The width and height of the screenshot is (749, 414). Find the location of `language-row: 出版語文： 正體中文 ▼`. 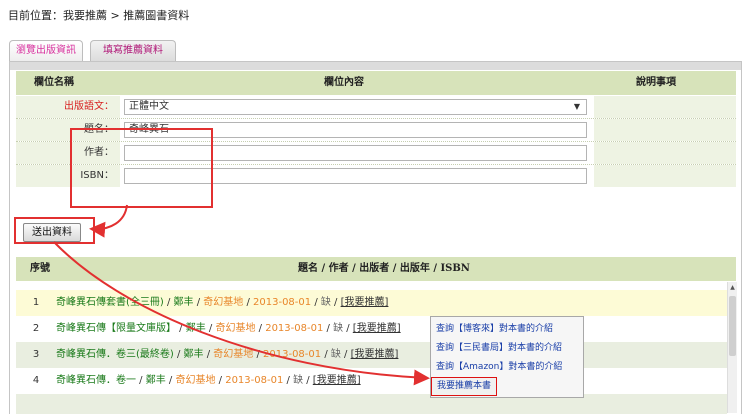

language-row: 出版語文： 正體中文 ▼ is located at coordinates (376, 107).